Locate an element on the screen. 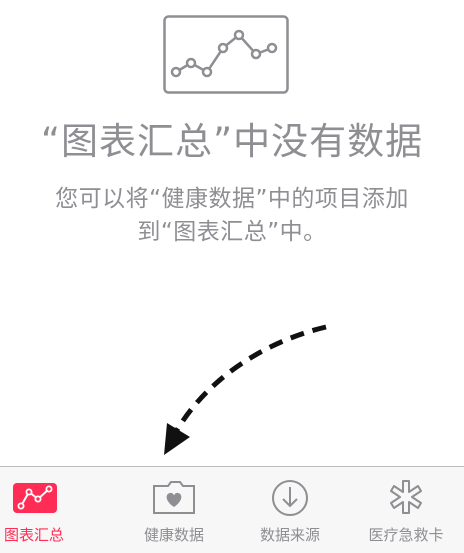  empty-state-description-line2: 到“图表汇总”中。 is located at coordinates (232, 232).